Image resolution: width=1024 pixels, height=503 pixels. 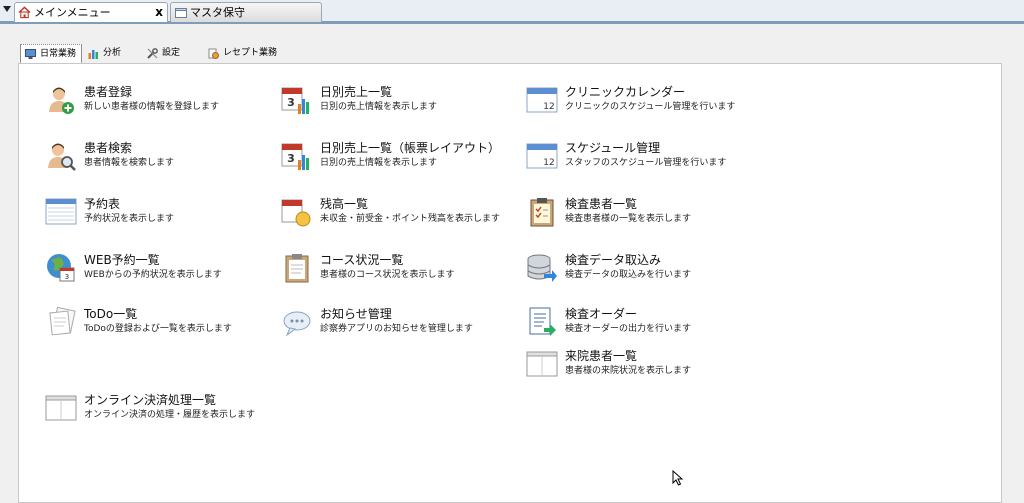 What do you see at coordinates (362, 260) in the screenshot?
I see `menu-title: コース状況一覧` at bounding box center [362, 260].